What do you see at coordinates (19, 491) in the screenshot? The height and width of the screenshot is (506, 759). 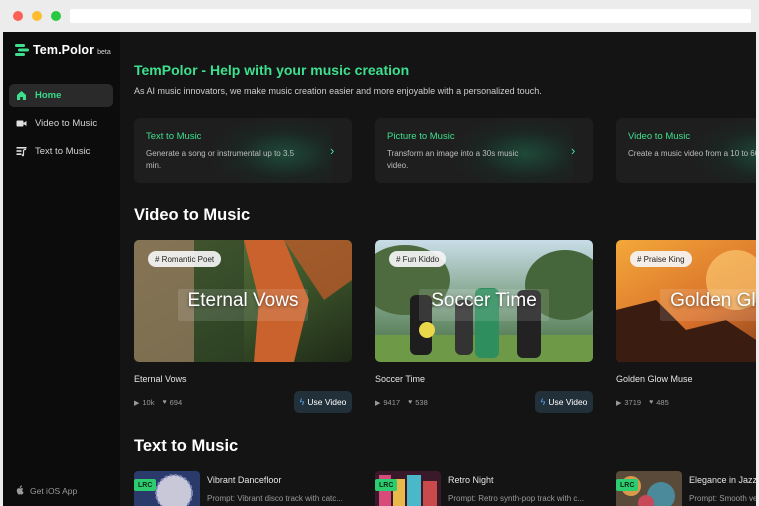 I see `apple-icon` at bounding box center [19, 491].